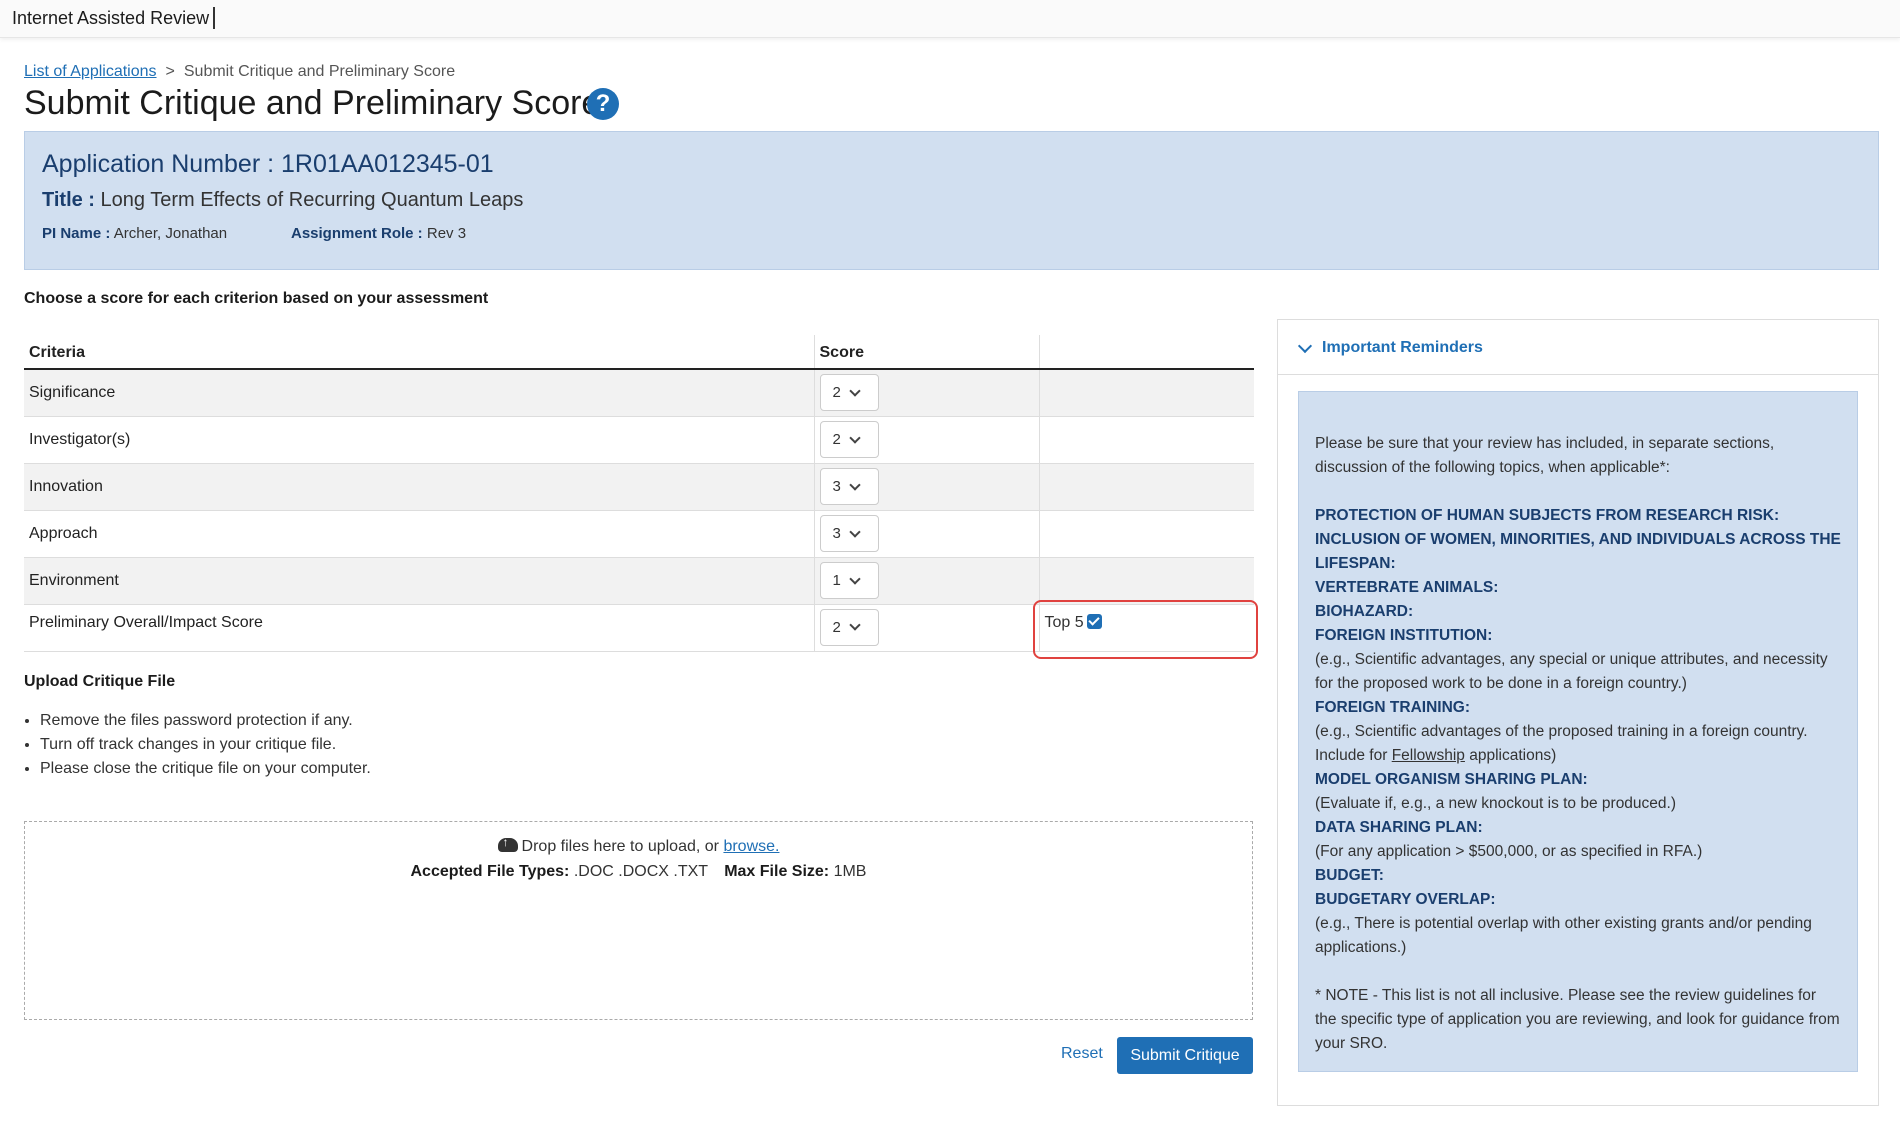 This screenshot has height=1128, width=1900. What do you see at coordinates (1364, 611) in the screenshot?
I see `reminder-heading: BIOHAZARD:` at bounding box center [1364, 611].